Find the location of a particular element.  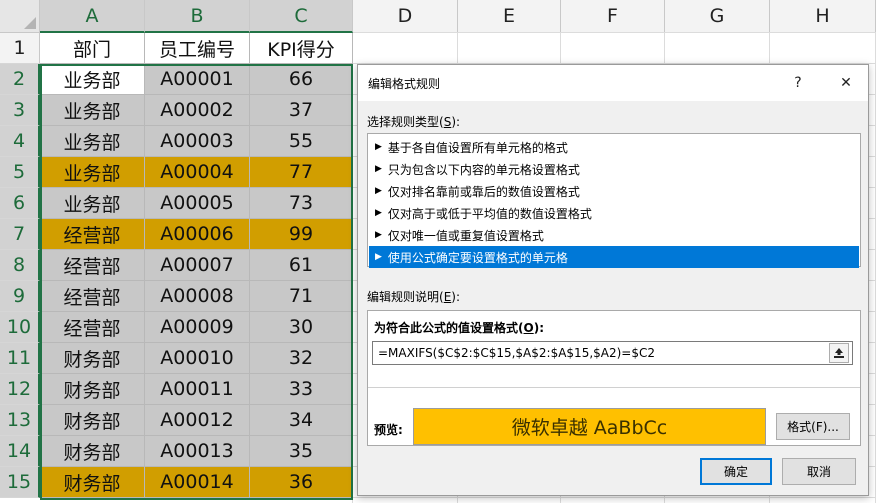

rule-type-label: 只为包含以下内容的单元格设置格式 is located at coordinates (483, 169).